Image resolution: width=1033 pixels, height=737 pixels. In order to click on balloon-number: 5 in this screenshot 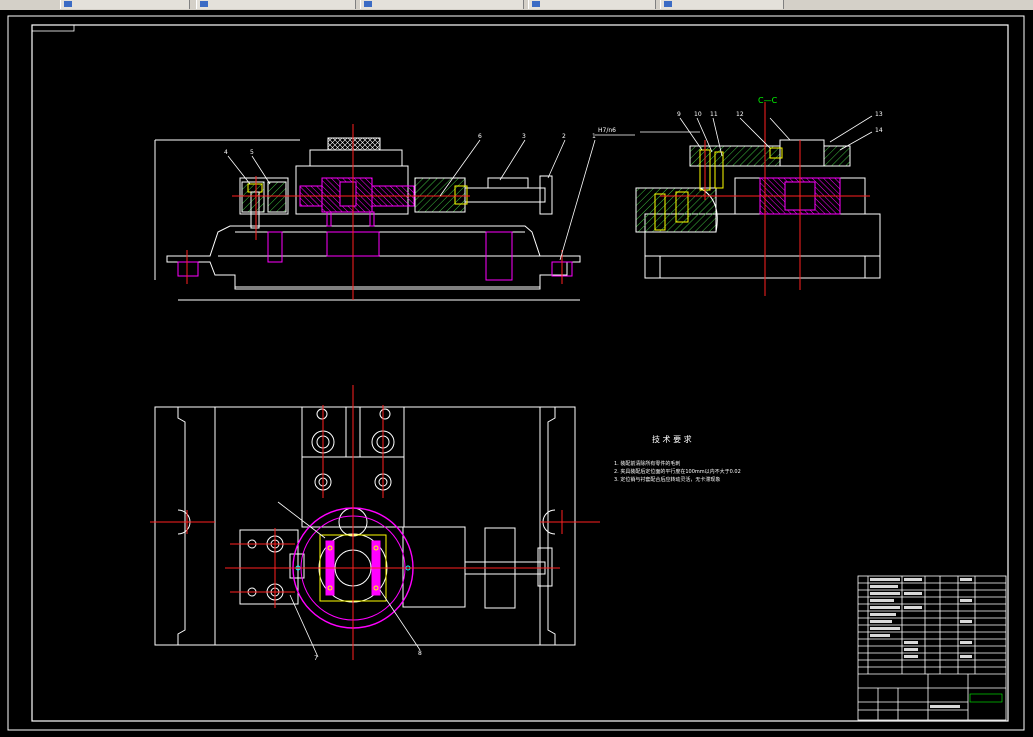, I will do `click(252, 152)`.